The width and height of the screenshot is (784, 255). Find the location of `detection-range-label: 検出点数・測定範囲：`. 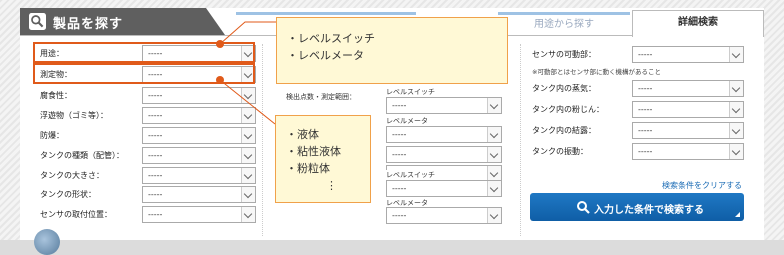

detection-range-label: 検出点数・測定範囲： is located at coordinates (321, 97).